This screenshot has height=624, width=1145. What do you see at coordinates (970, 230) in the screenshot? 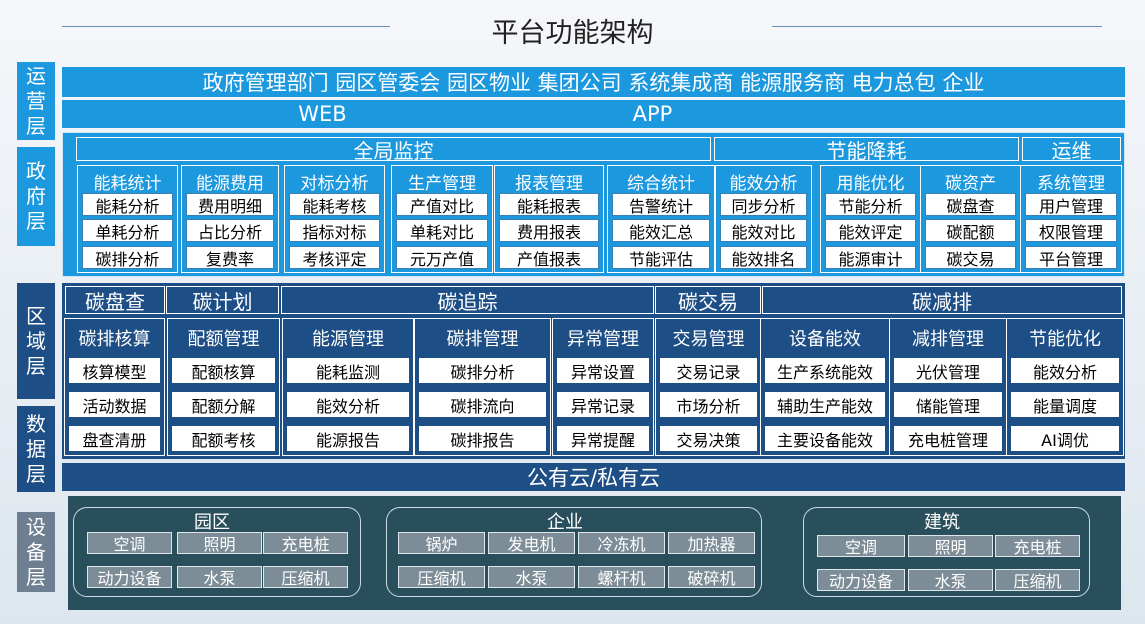
I see `gov-function-cell: 碳配额` at bounding box center [970, 230].